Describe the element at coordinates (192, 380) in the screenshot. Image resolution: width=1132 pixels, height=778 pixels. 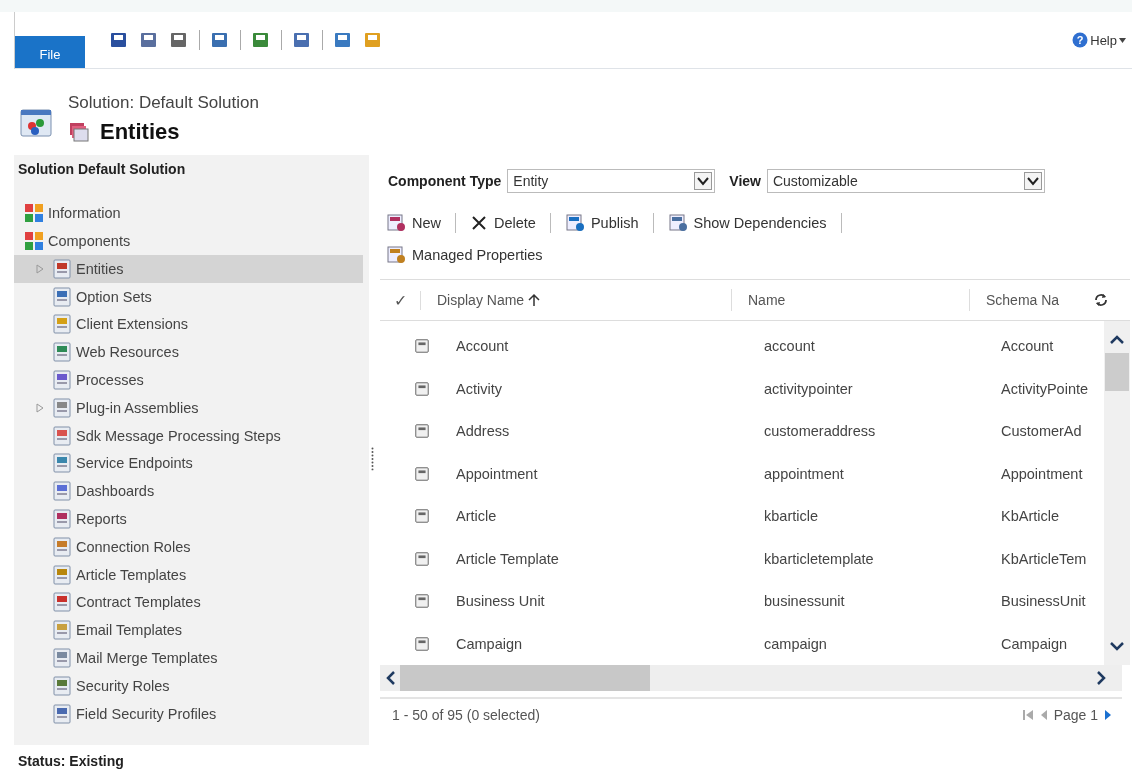
I see `tree-item: Processes` at that location.